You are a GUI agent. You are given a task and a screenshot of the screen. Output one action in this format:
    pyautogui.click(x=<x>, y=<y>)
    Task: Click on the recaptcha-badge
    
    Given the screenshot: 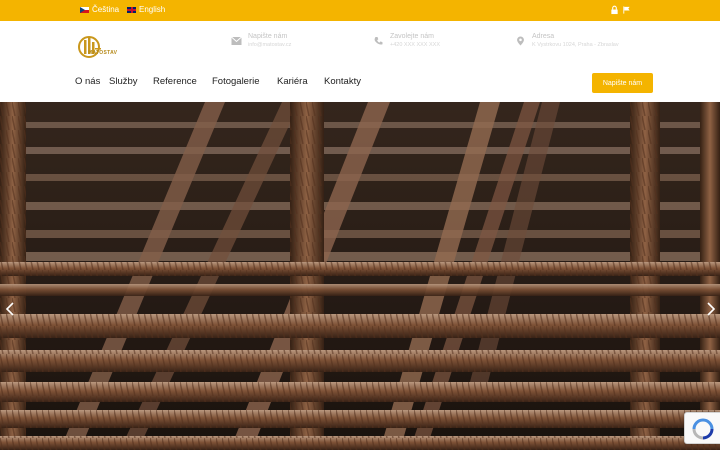 What is the action you would take?
    pyautogui.click(x=702, y=428)
    